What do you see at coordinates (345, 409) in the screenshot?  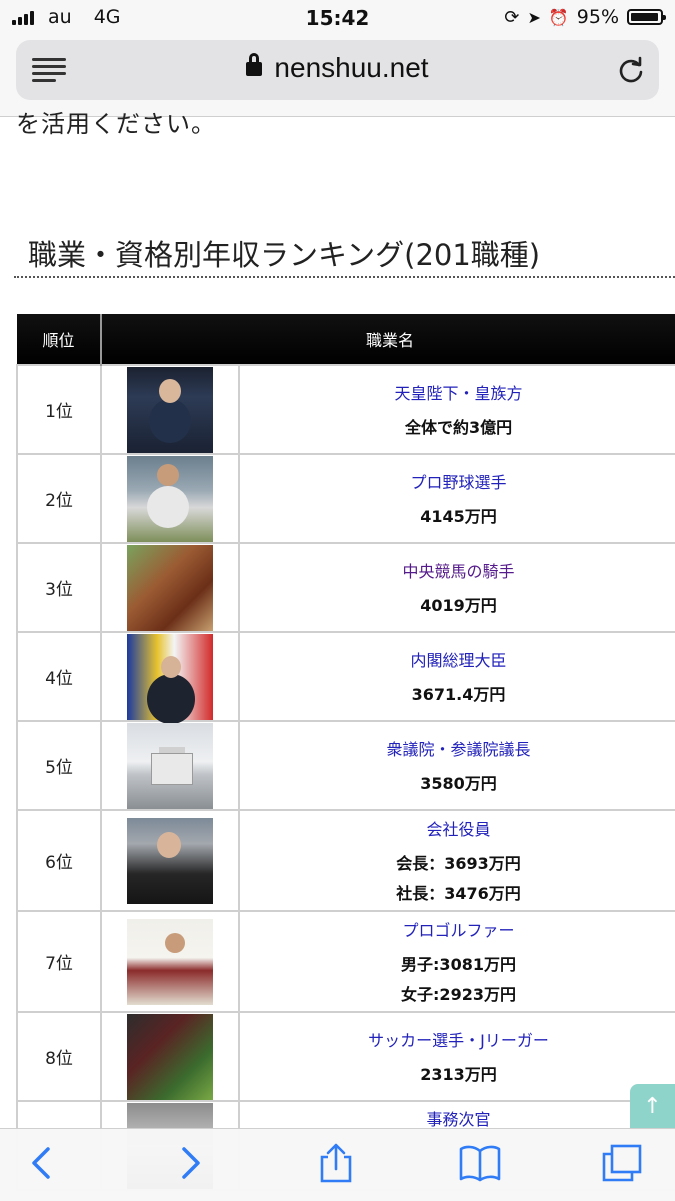 I see `table-row: 1位 天皇陛下・皇族方 全体で約3億円` at bounding box center [345, 409].